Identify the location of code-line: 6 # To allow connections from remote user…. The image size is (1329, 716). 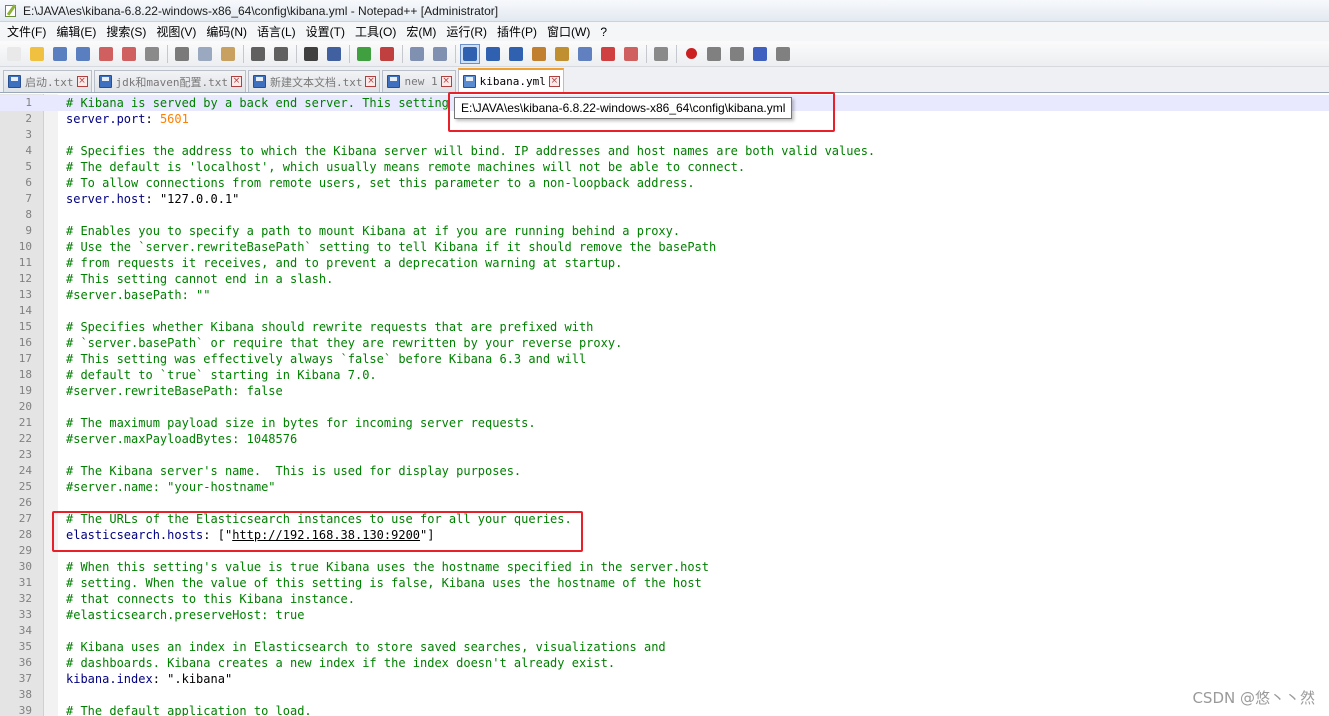
(664, 183).